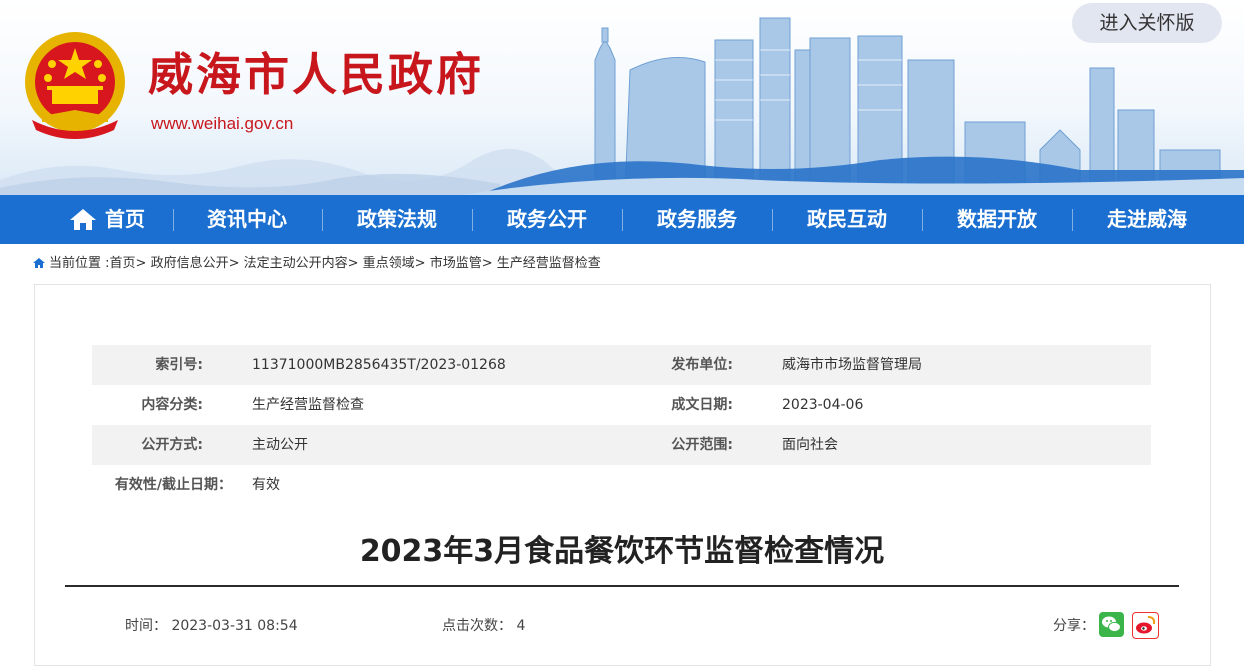  I want to click on breadcrumb-link-market: 市场监管, so click(456, 263).